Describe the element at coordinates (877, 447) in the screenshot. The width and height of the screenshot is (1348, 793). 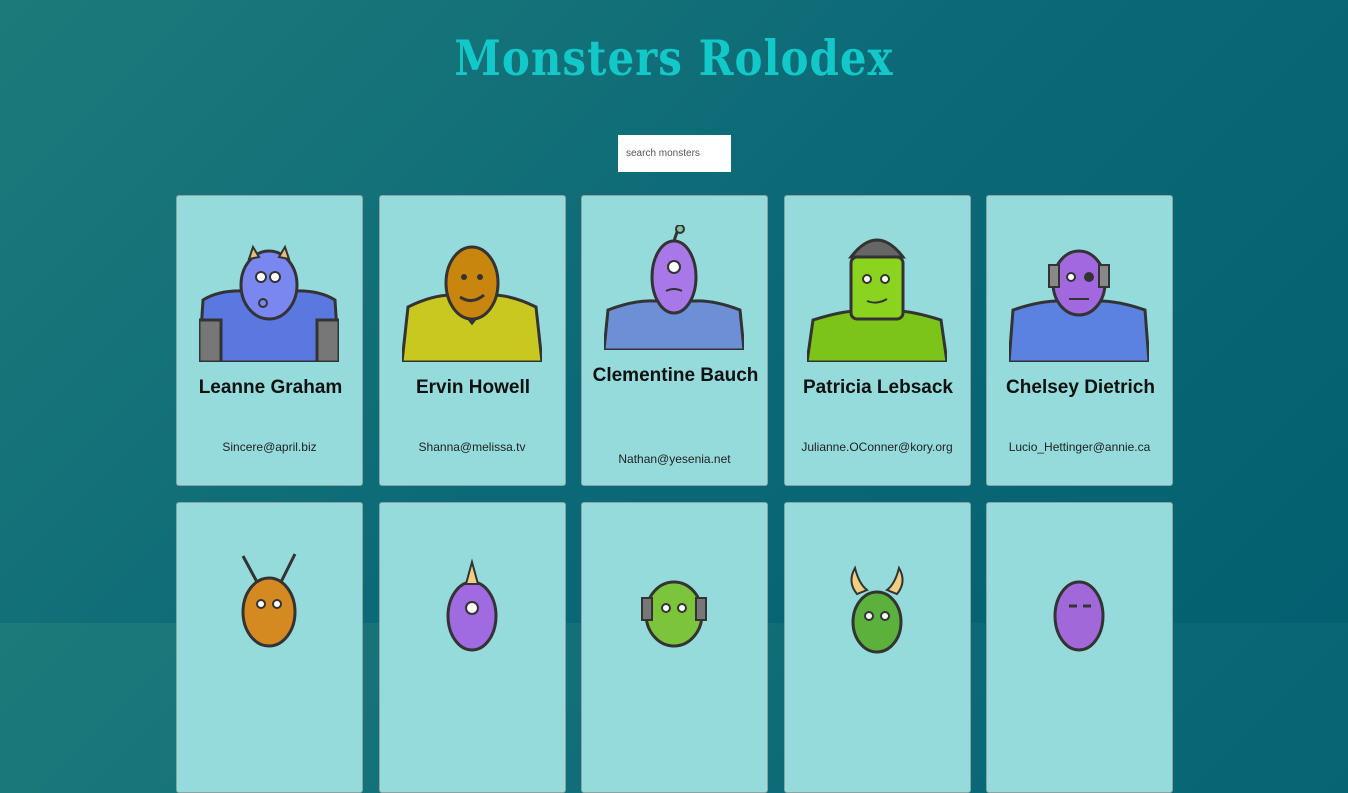
I see `monster-email: Julianne.OConner@kory.org` at that location.